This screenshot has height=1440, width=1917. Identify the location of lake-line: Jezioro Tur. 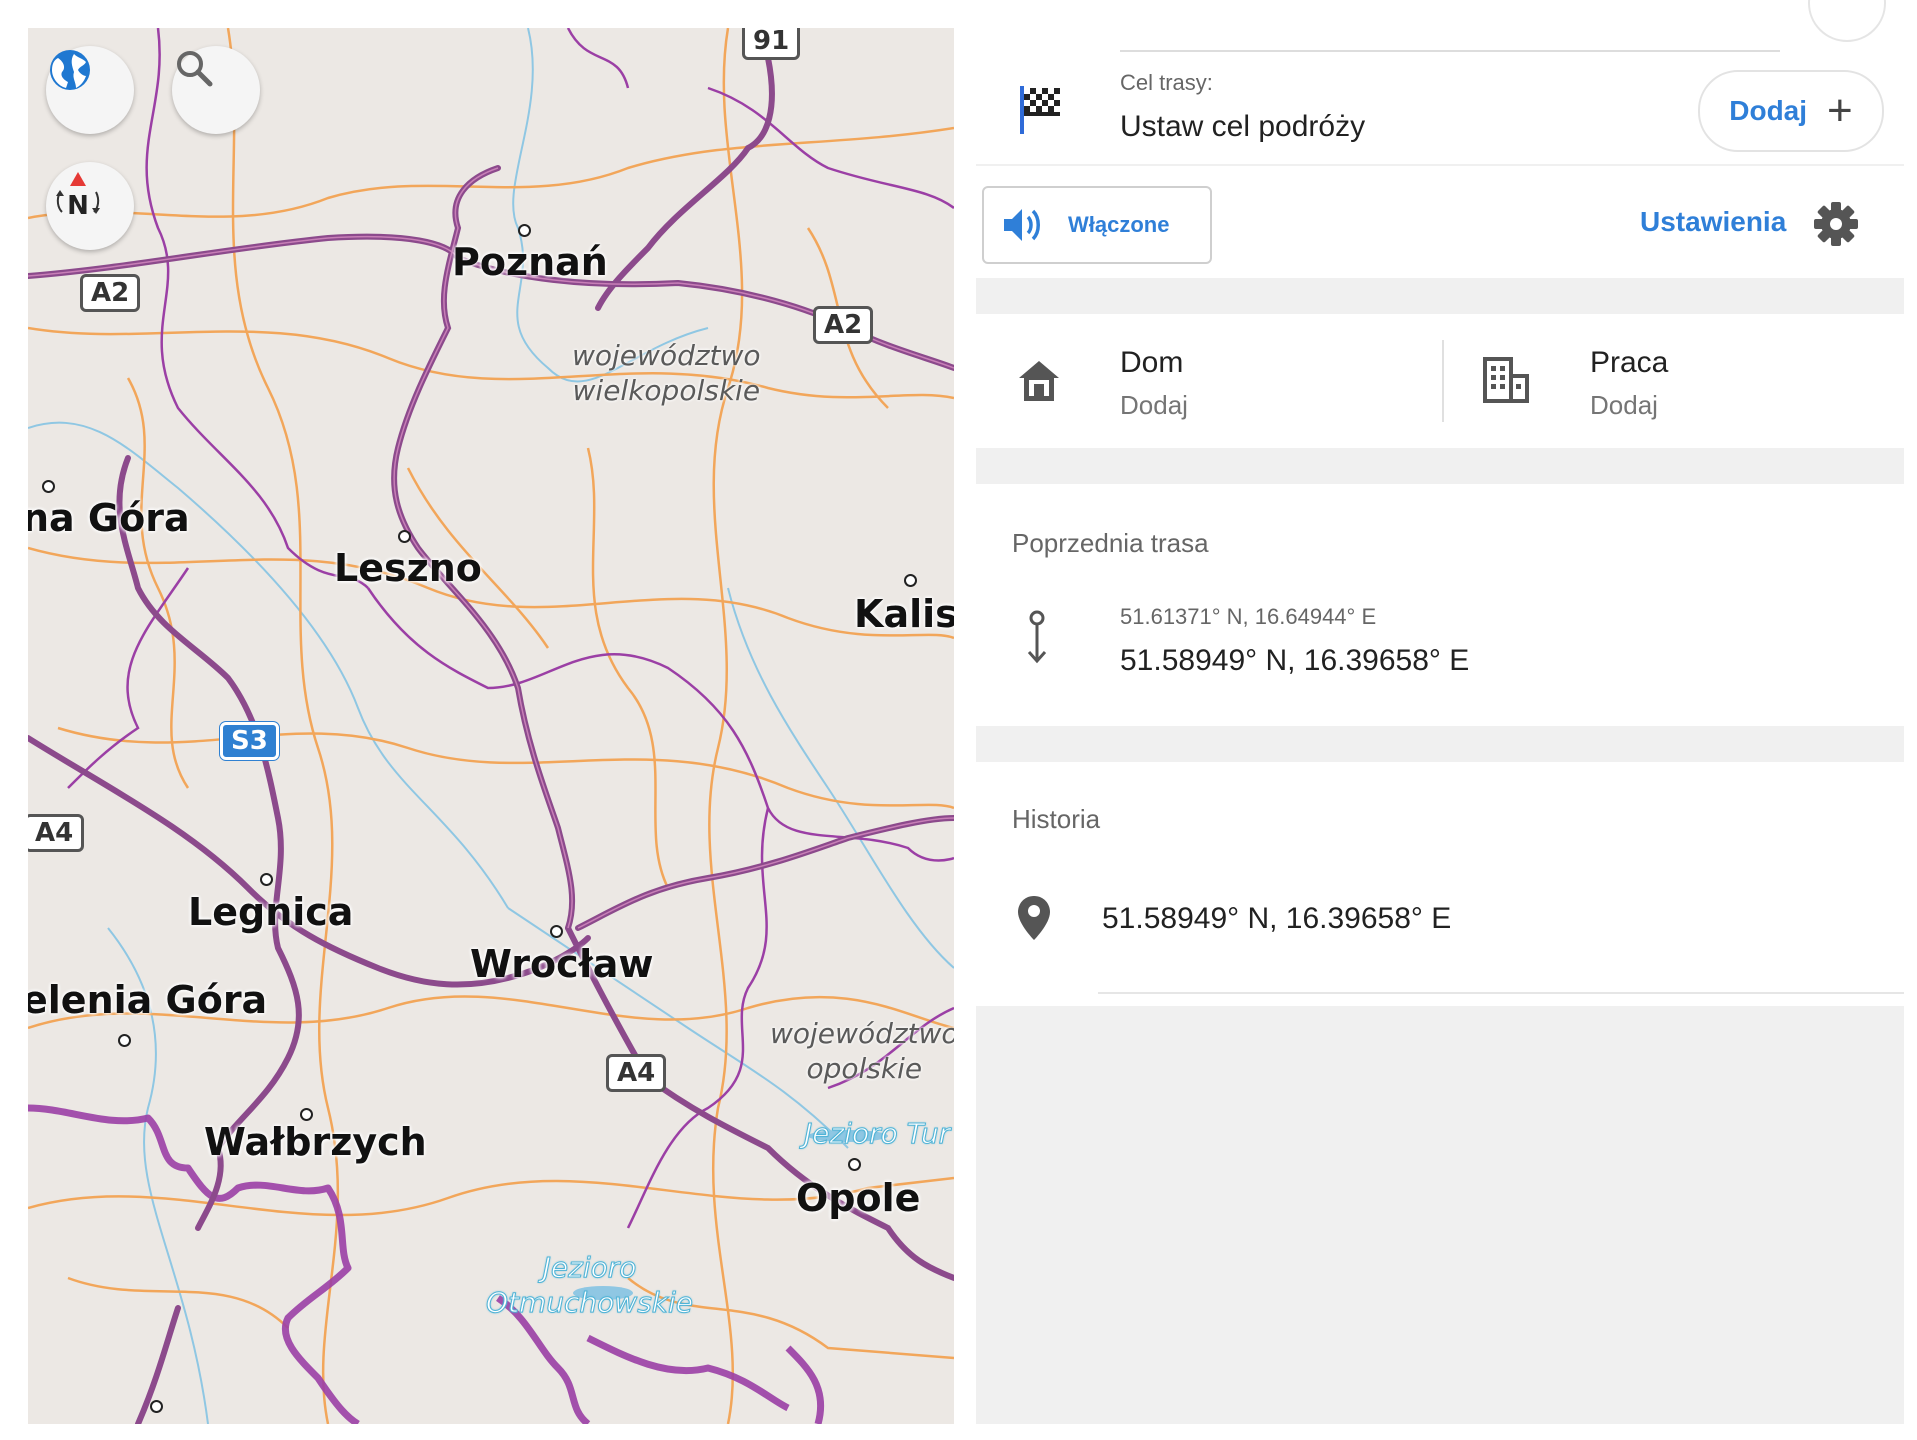
(877, 1134).